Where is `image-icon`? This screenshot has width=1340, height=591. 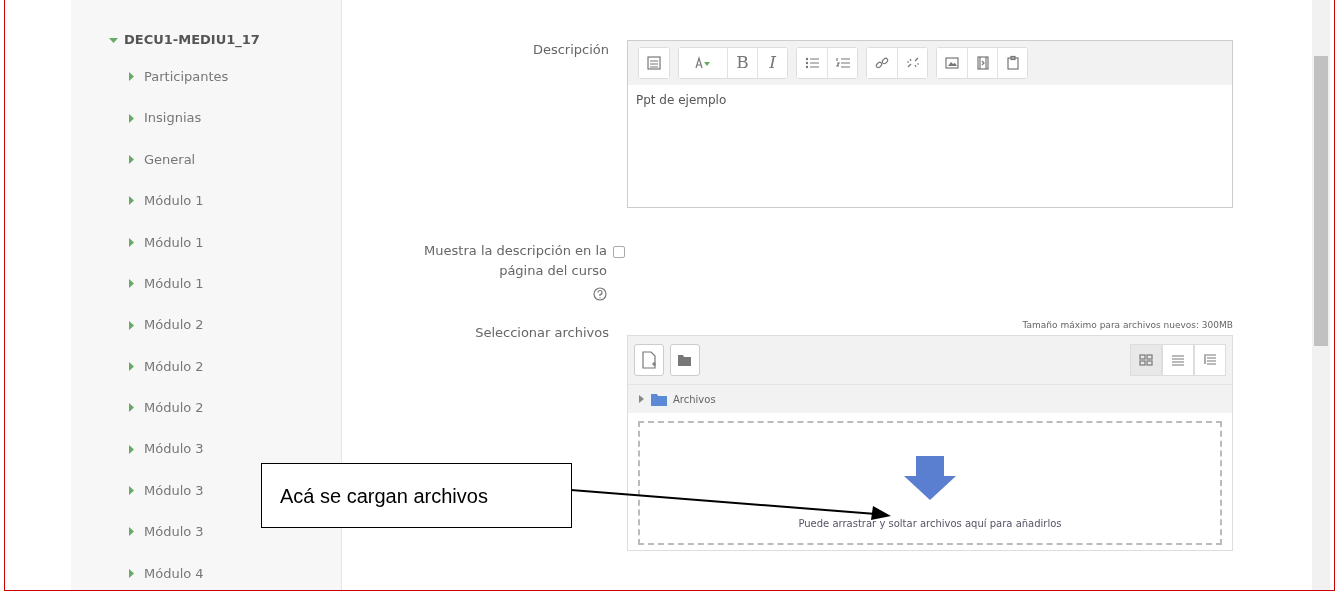 image-icon is located at coordinates (952, 63).